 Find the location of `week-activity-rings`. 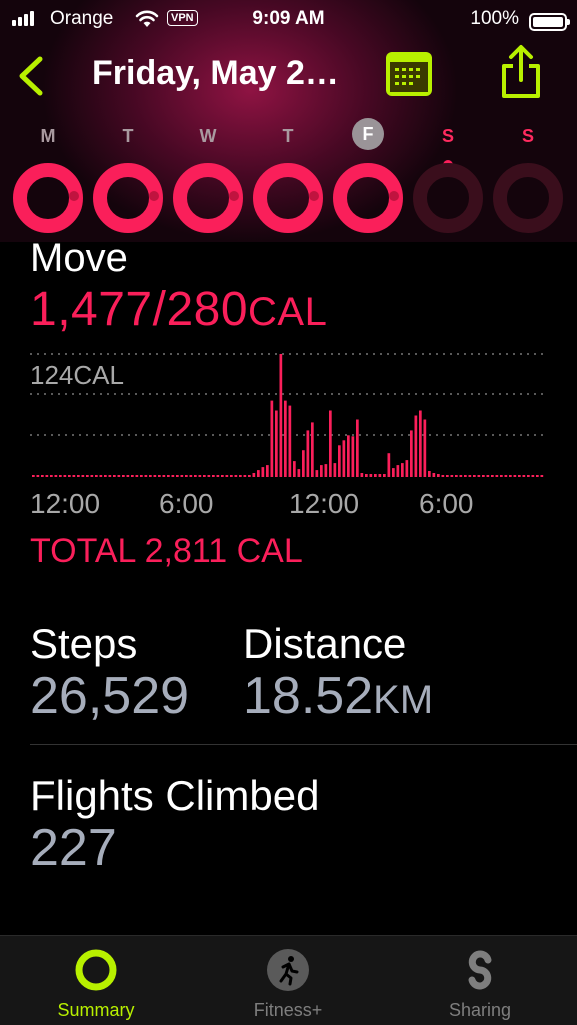

week-activity-rings is located at coordinates (288, 198).